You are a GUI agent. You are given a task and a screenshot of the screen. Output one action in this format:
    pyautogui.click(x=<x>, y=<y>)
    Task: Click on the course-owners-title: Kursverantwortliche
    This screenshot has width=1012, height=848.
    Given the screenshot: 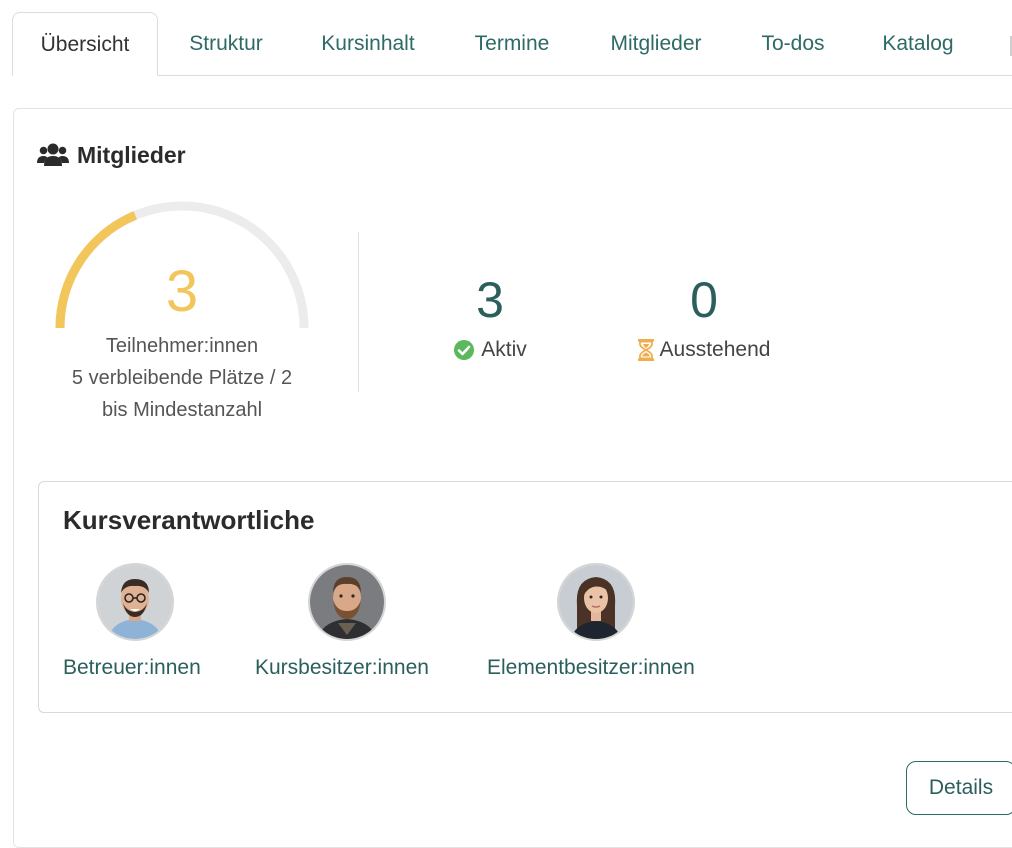 What is the action you would take?
    pyautogui.click(x=189, y=520)
    